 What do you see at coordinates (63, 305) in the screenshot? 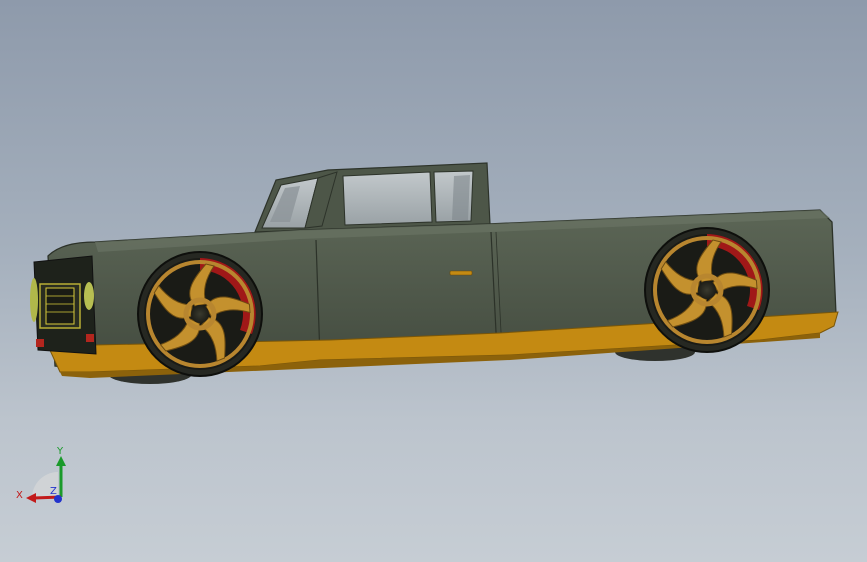
I see `truck-front` at bounding box center [63, 305].